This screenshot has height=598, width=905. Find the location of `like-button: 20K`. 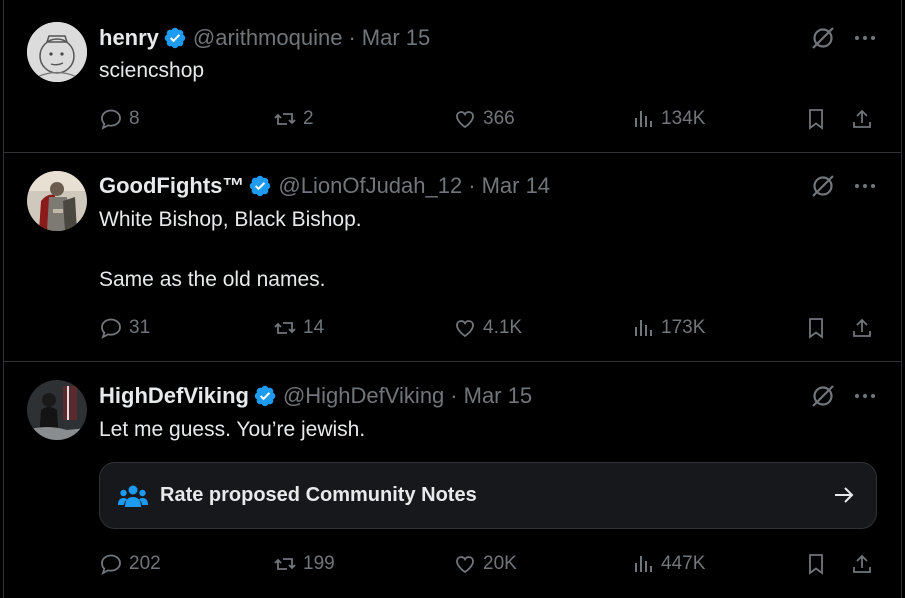

like-button: 20K is located at coordinates (485, 564).